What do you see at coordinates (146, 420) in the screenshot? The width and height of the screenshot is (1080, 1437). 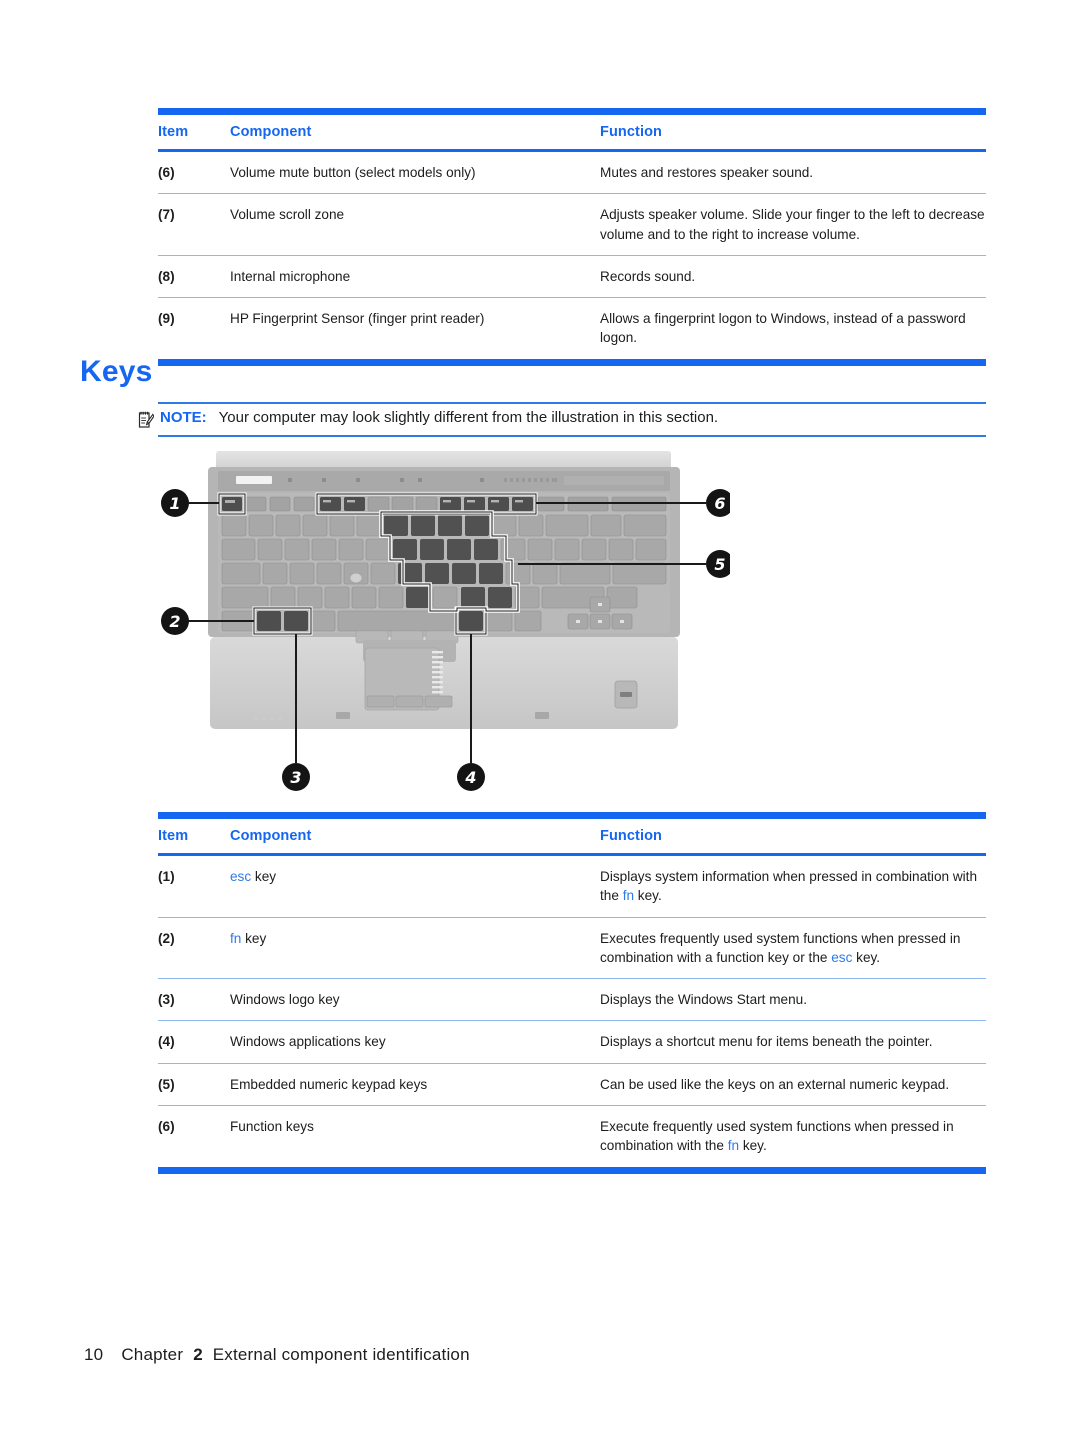 I see `note-pencil-icon` at bounding box center [146, 420].